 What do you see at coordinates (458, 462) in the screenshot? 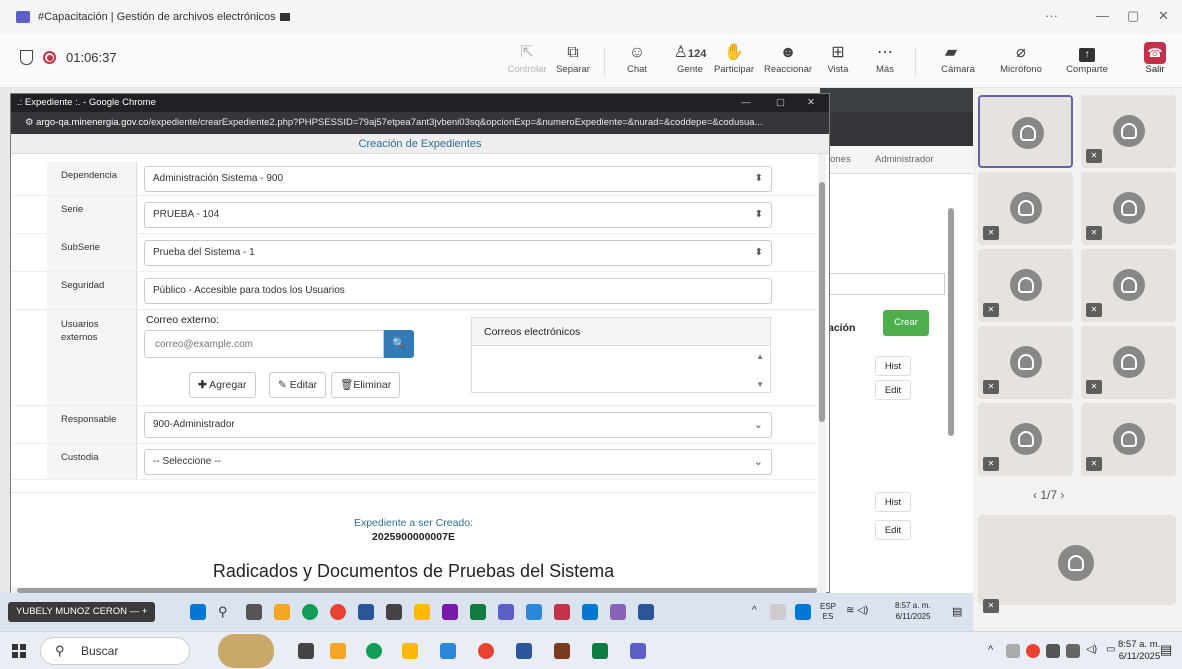
I see `custodia-select: -- Seleccione -- ⌄` at bounding box center [458, 462].